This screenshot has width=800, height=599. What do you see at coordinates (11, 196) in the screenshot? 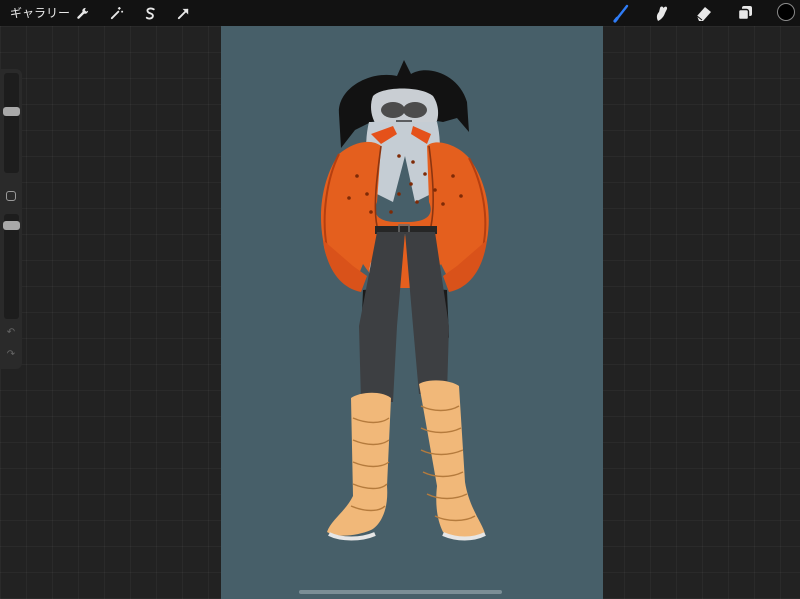
I see `modify-square-icon` at bounding box center [11, 196].